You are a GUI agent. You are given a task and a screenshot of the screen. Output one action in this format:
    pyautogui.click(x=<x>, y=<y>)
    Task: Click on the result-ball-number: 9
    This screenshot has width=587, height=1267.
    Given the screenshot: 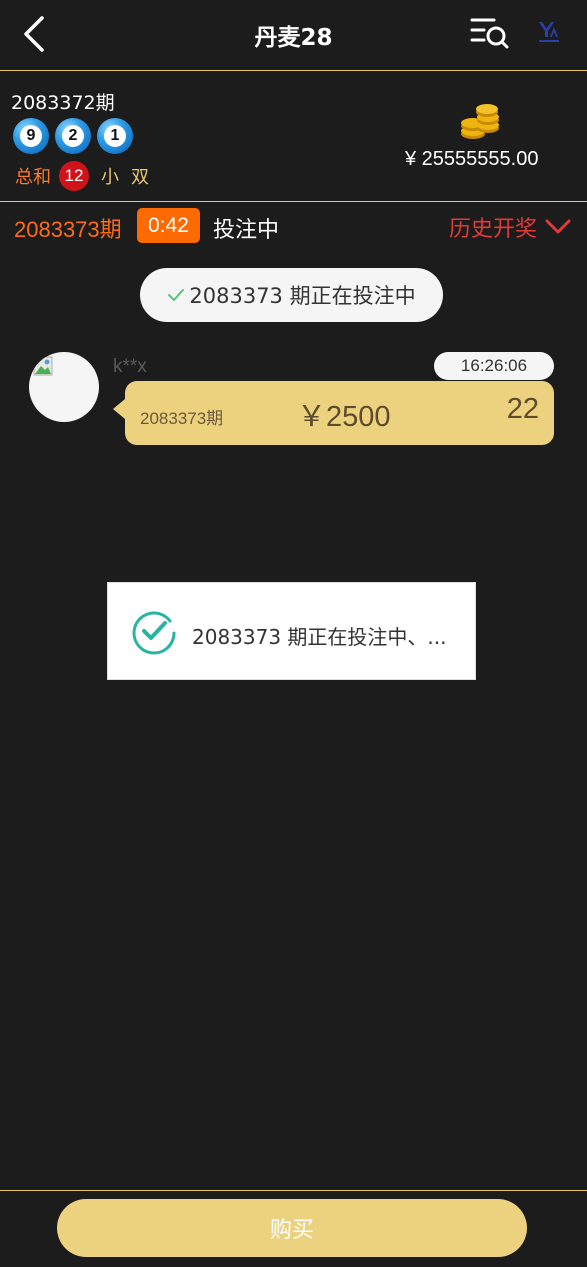 What is the action you would take?
    pyautogui.click(x=31, y=136)
    